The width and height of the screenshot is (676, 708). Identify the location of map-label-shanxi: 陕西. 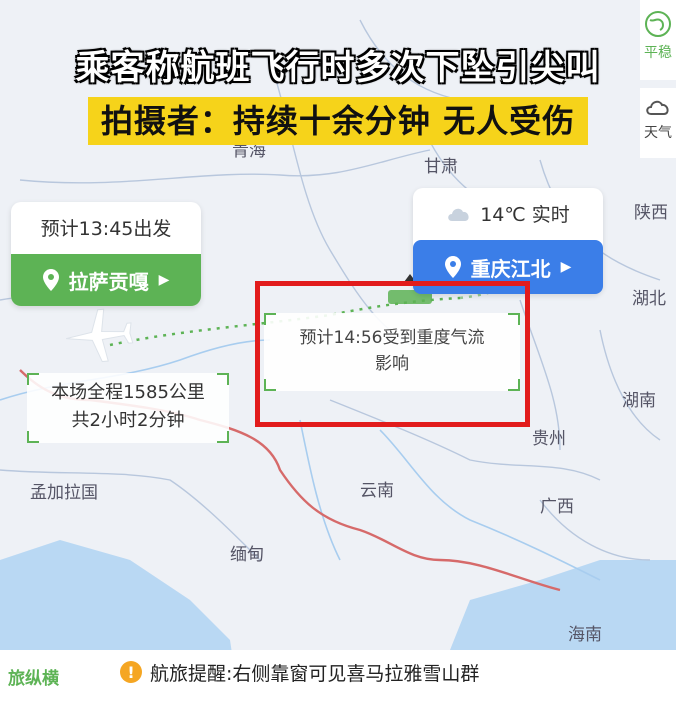
(651, 213).